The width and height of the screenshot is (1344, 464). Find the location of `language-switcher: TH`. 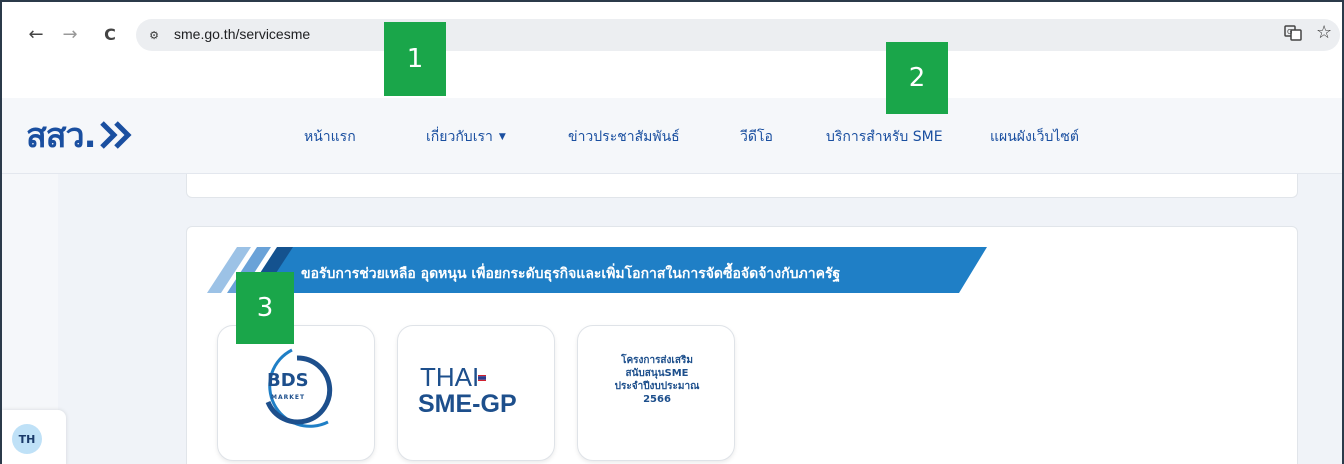

language-switcher: TH is located at coordinates (34, 437).